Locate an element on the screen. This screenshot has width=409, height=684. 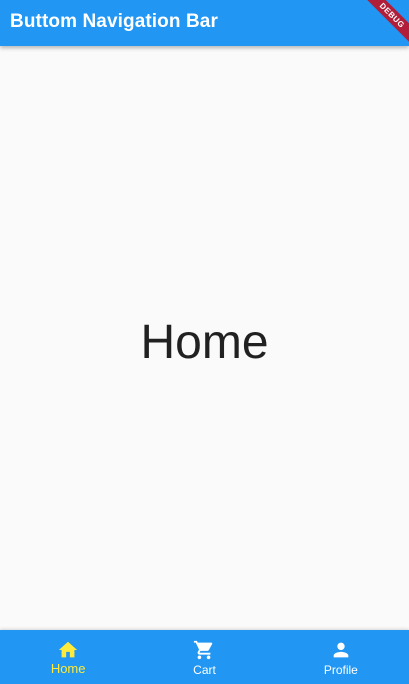
nav-item-cart-label: Cart is located at coordinates (204, 670).